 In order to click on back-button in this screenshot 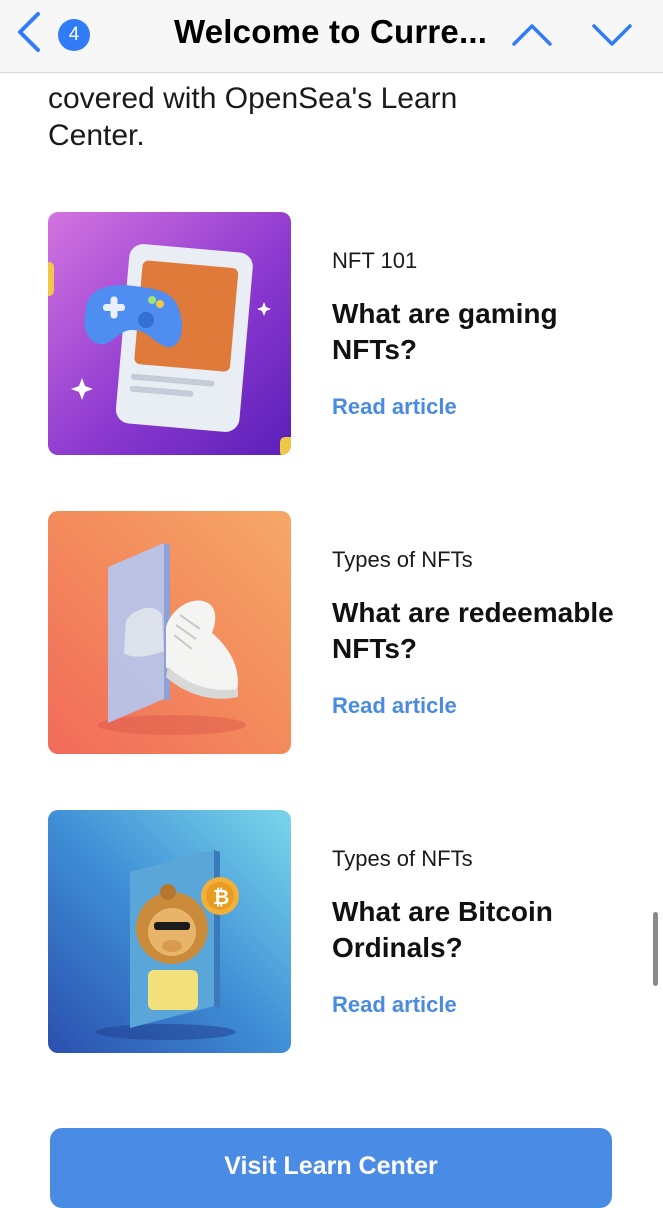, I will do `click(30, 32)`.